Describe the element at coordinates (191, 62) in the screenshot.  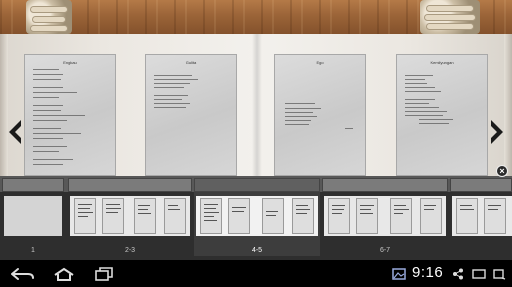
I see `page-title: Gulita` at that location.